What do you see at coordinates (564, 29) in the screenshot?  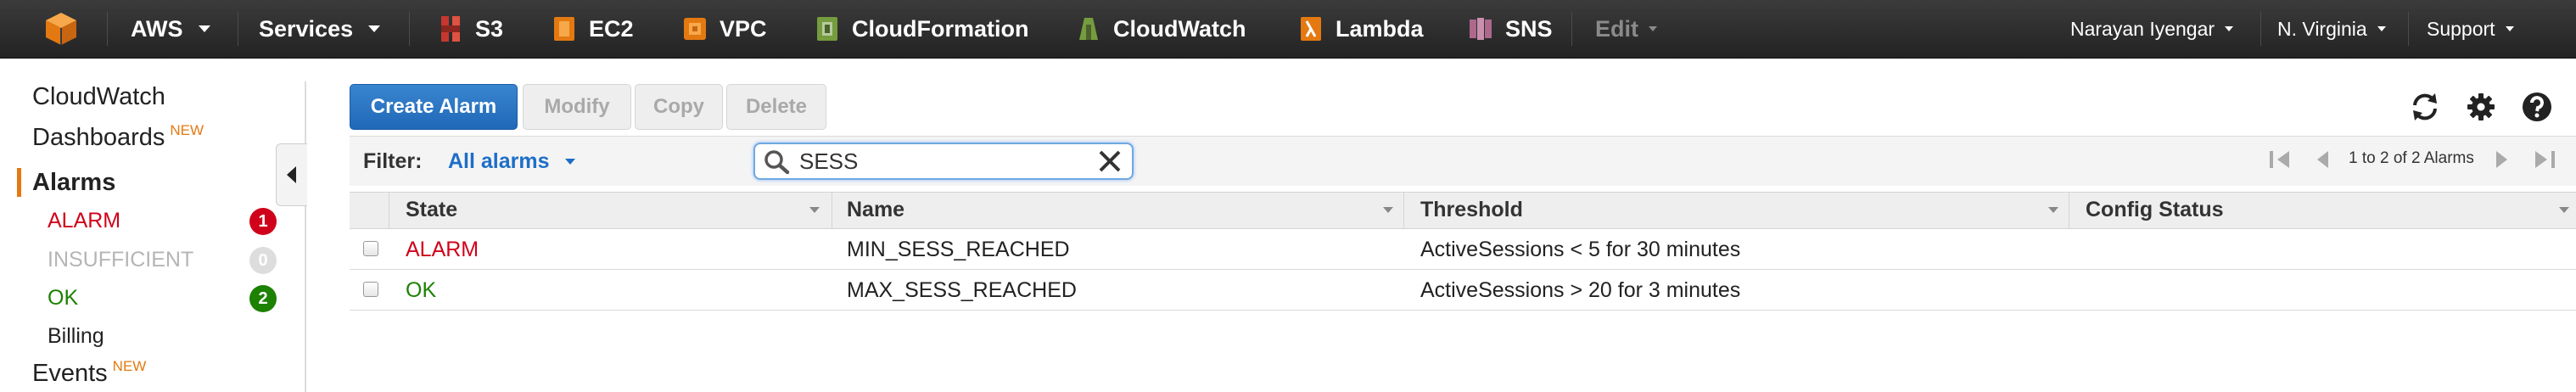 I see `ec2-icon` at bounding box center [564, 29].